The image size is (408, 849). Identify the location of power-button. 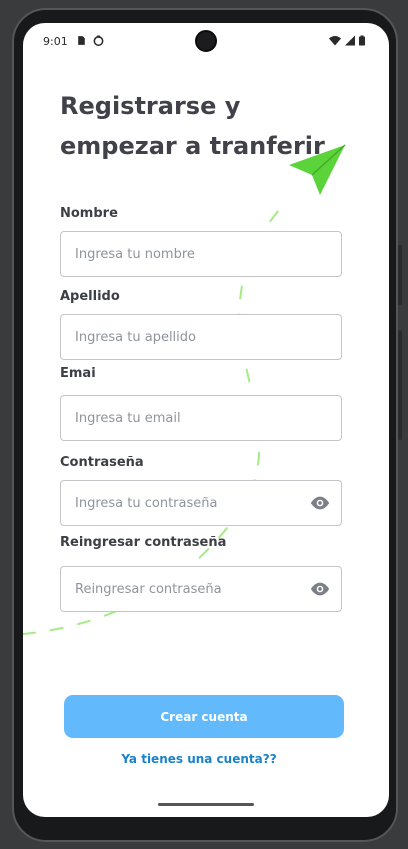
(400, 275).